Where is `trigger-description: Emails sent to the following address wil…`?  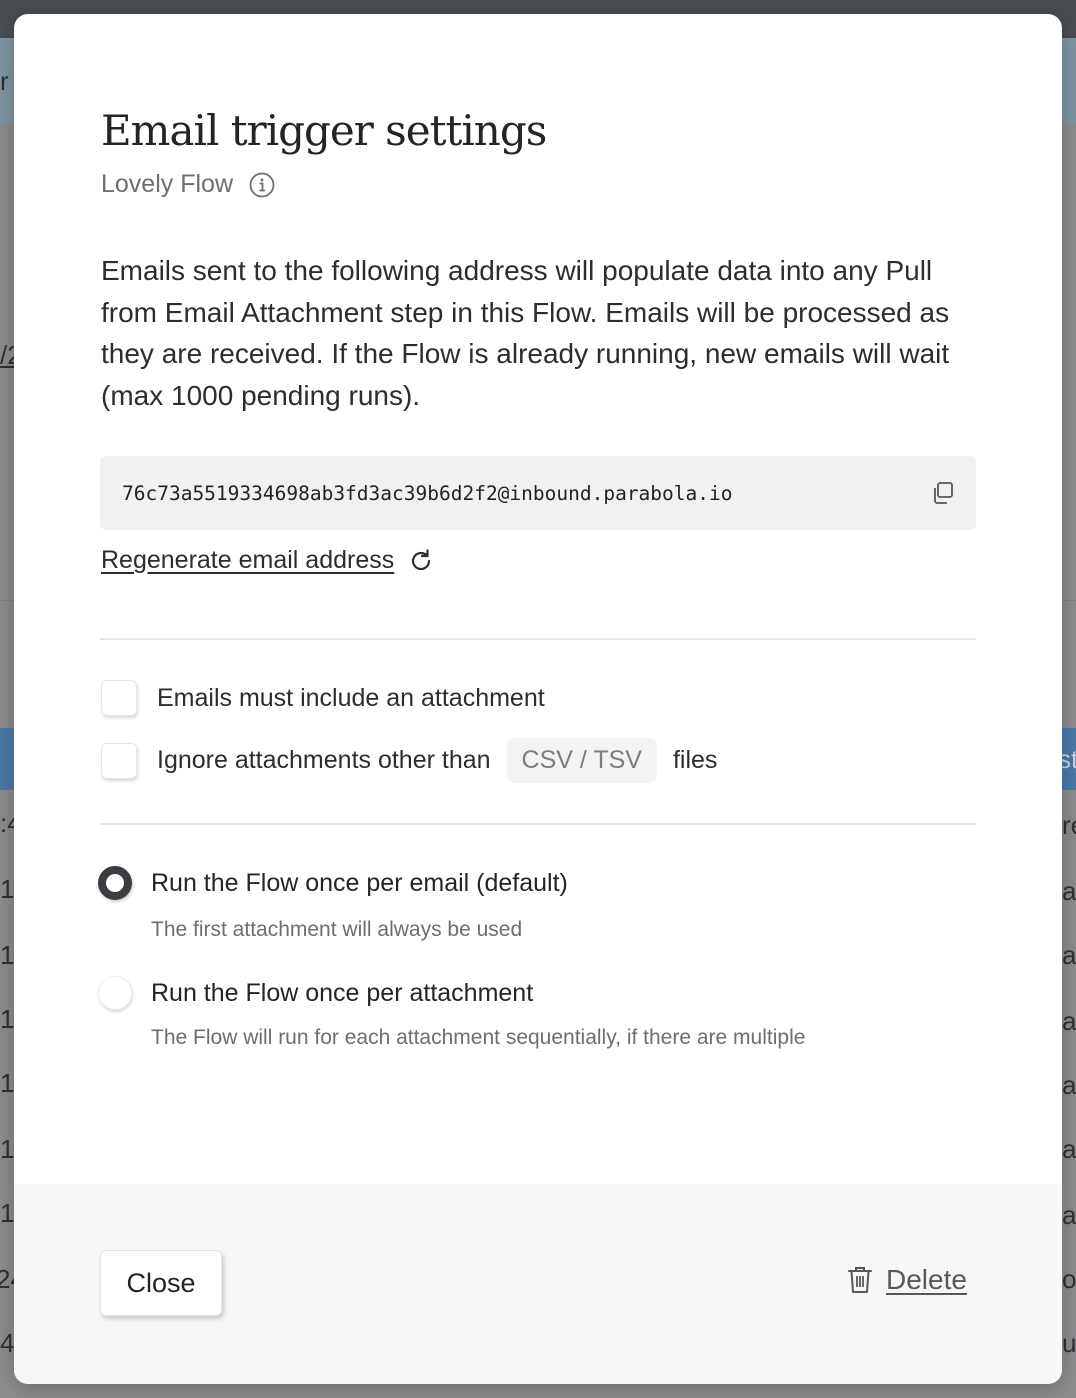
trigger-description: Emails sent to the following address wil… is located at coordinates (525, 333).